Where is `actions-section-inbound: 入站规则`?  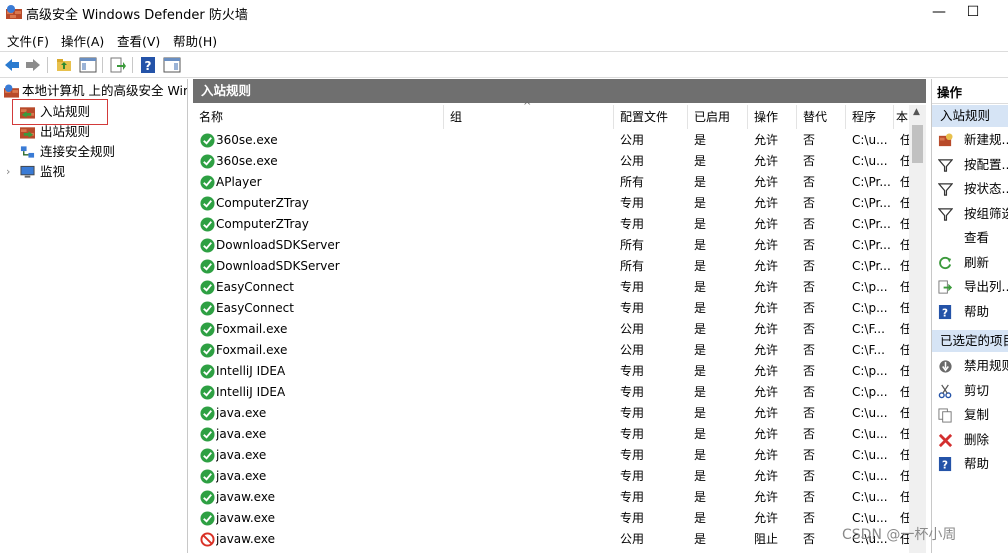 actions-section-inbound: 入站规则 is located at coordinates (970, 116).